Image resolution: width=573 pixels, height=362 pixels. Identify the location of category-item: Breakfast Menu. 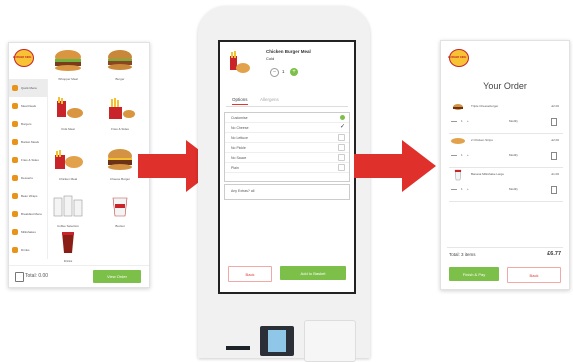
(28, 214).